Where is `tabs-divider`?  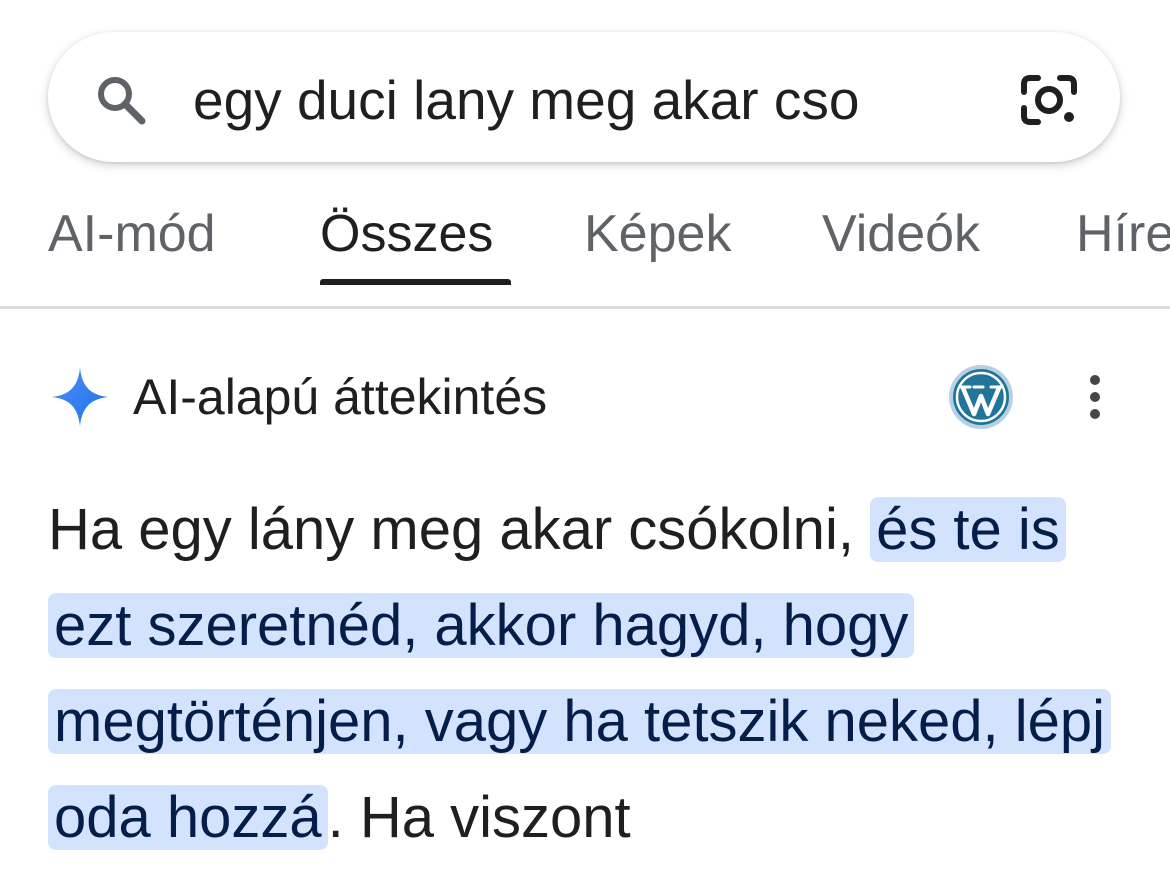 tabs-divider is located at coordinates (585, 307).